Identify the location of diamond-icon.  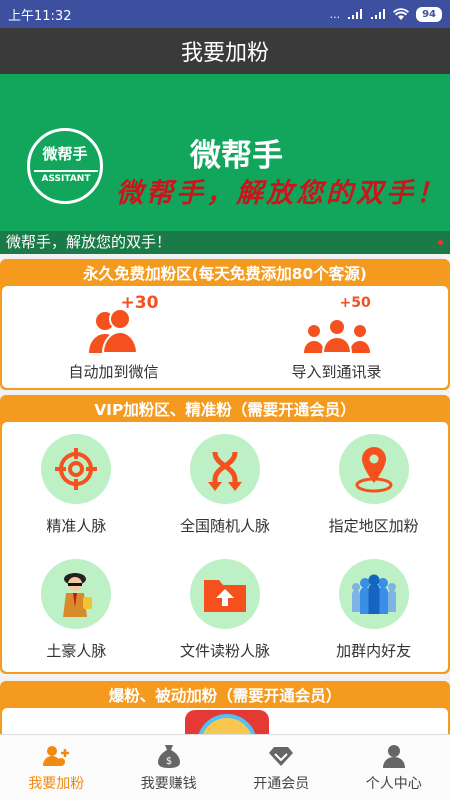
(281, 756).